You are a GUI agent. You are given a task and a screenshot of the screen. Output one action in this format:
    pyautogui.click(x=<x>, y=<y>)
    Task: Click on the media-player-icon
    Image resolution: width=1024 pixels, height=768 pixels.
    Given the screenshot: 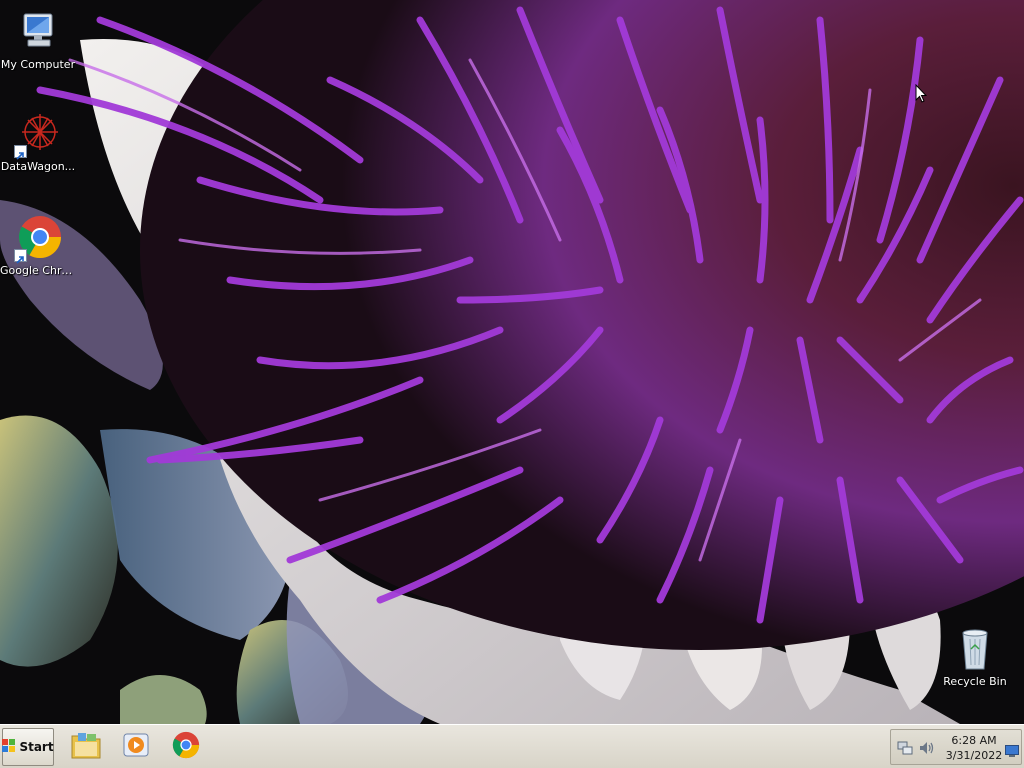 What is the action you would take?
    pyautogui.click(x=136, y=747)
    